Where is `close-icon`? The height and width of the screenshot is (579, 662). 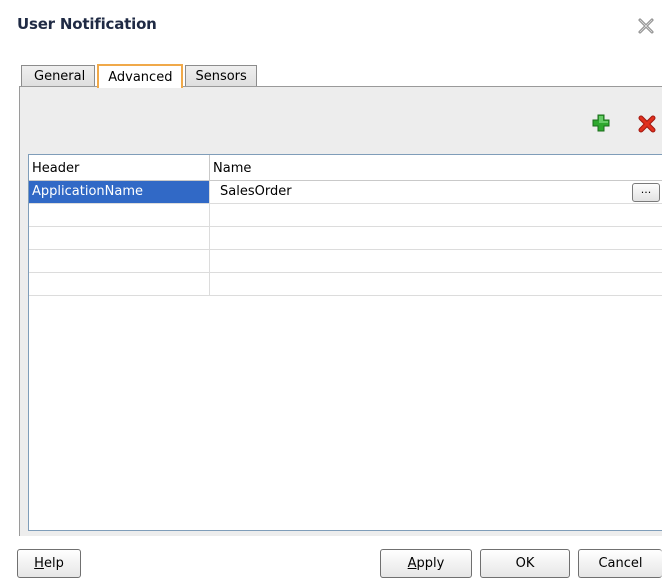 close-icon is located at coordinates (646, 26).